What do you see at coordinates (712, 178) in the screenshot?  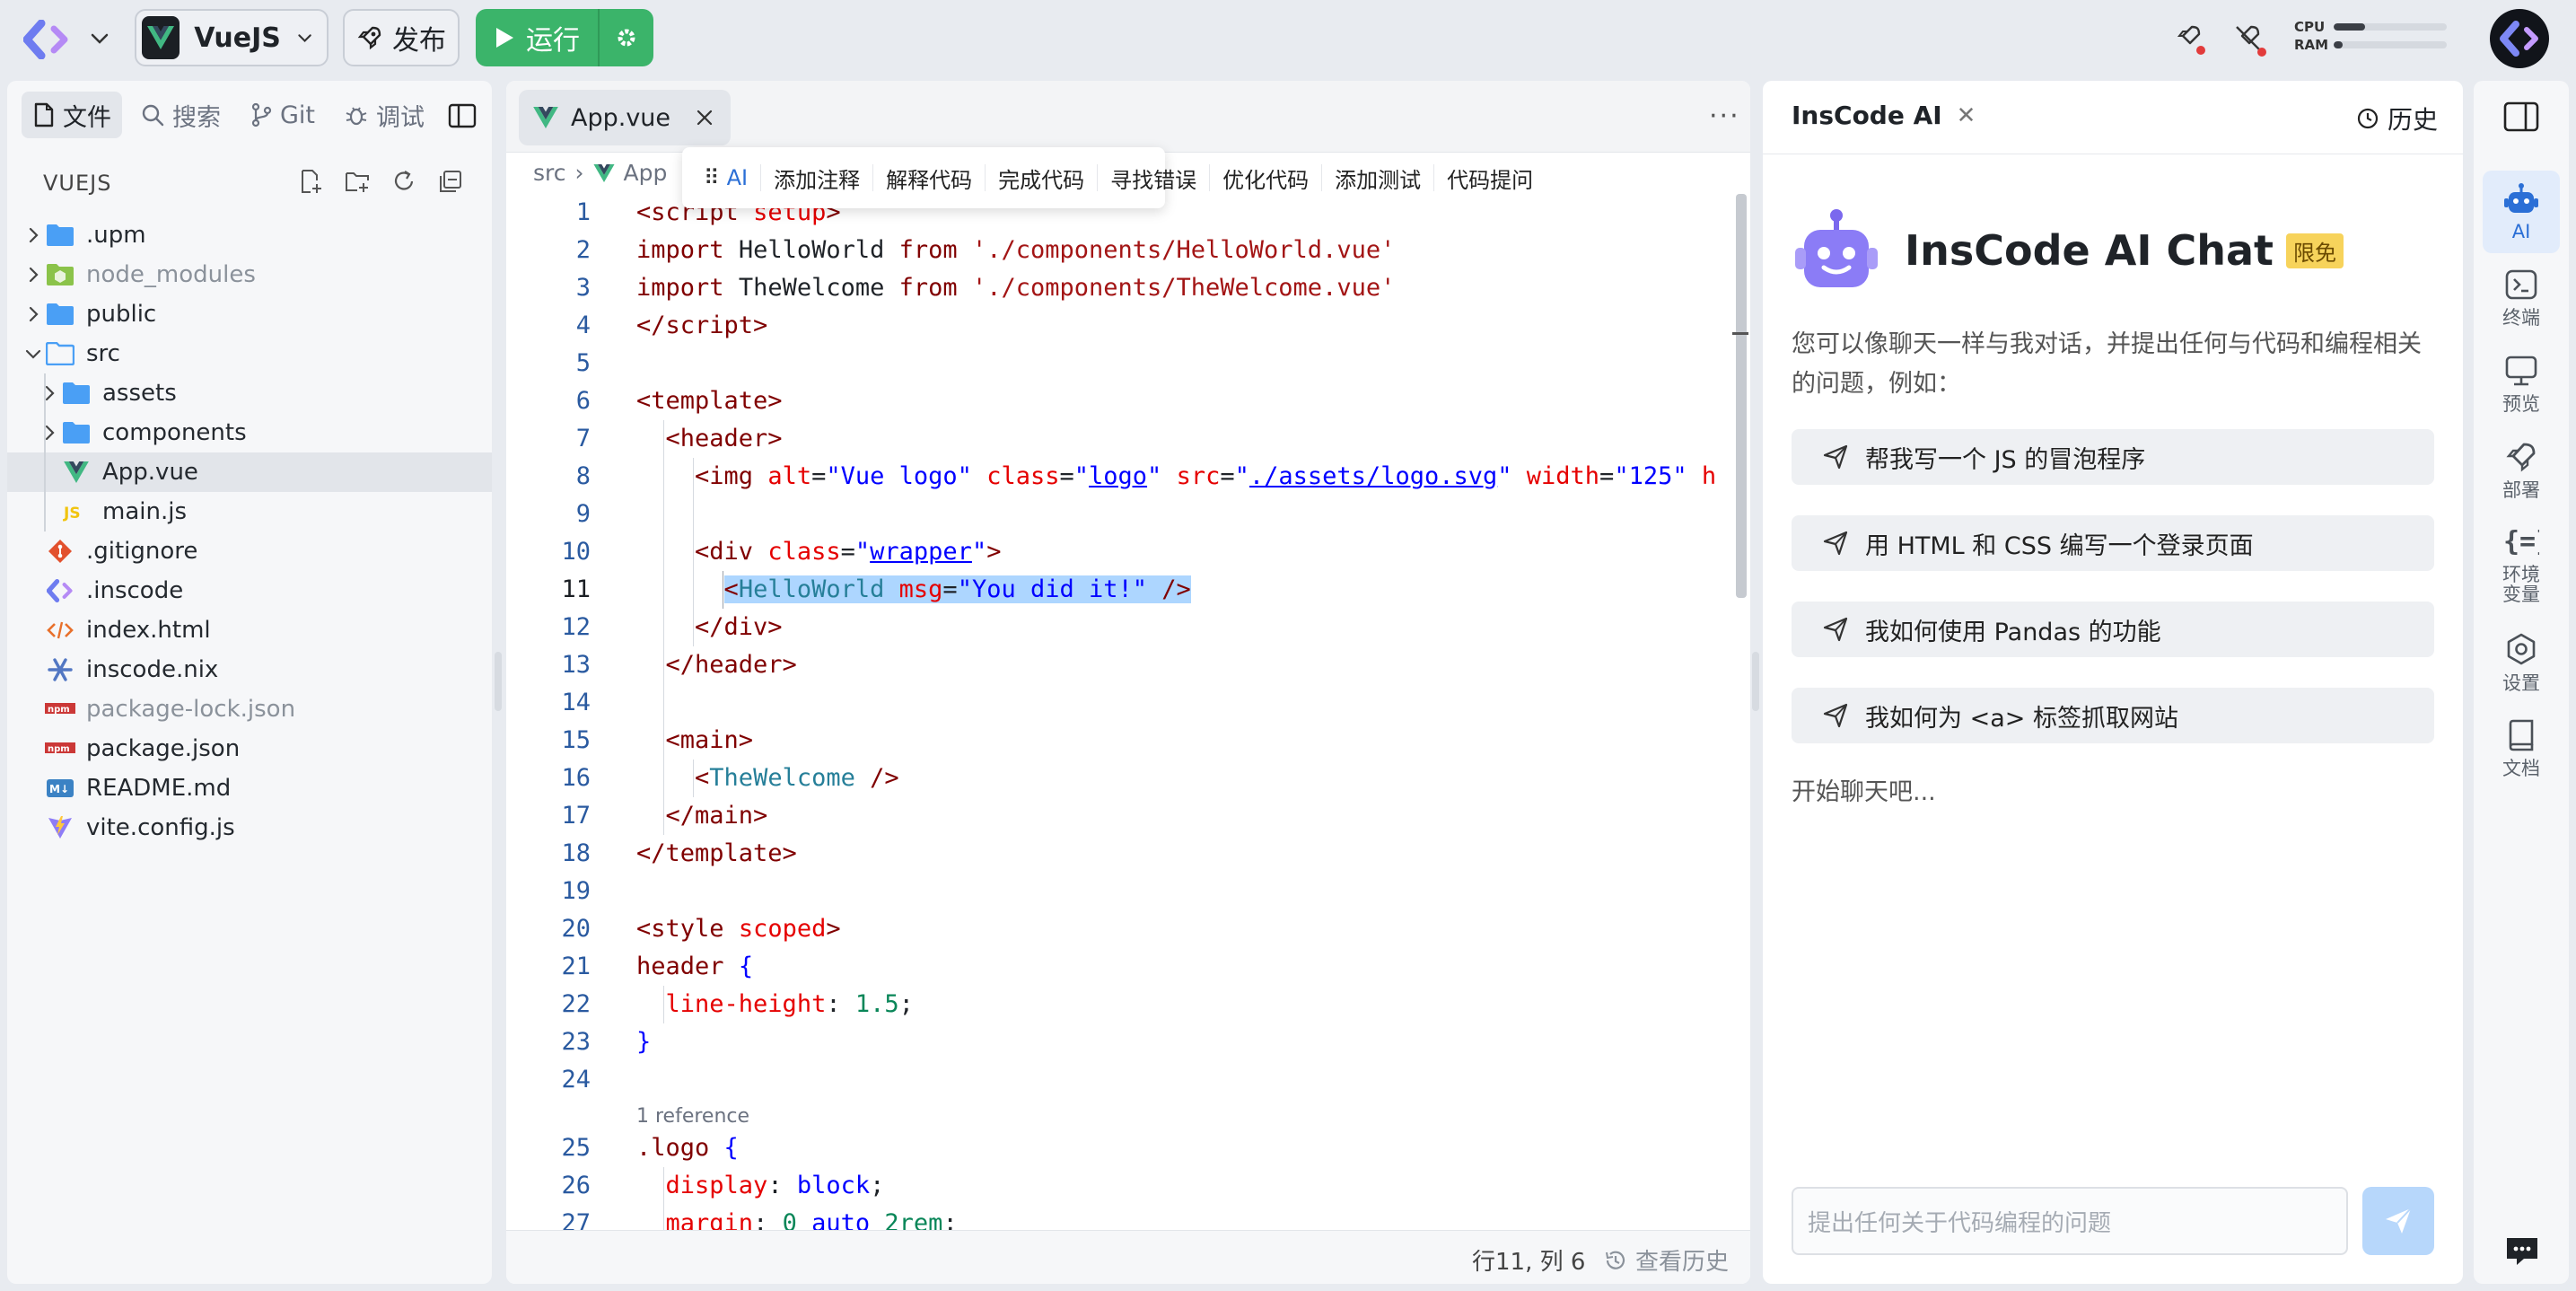 I see `drag-handle-icon: ⠿` at bounding box center [712, 178].